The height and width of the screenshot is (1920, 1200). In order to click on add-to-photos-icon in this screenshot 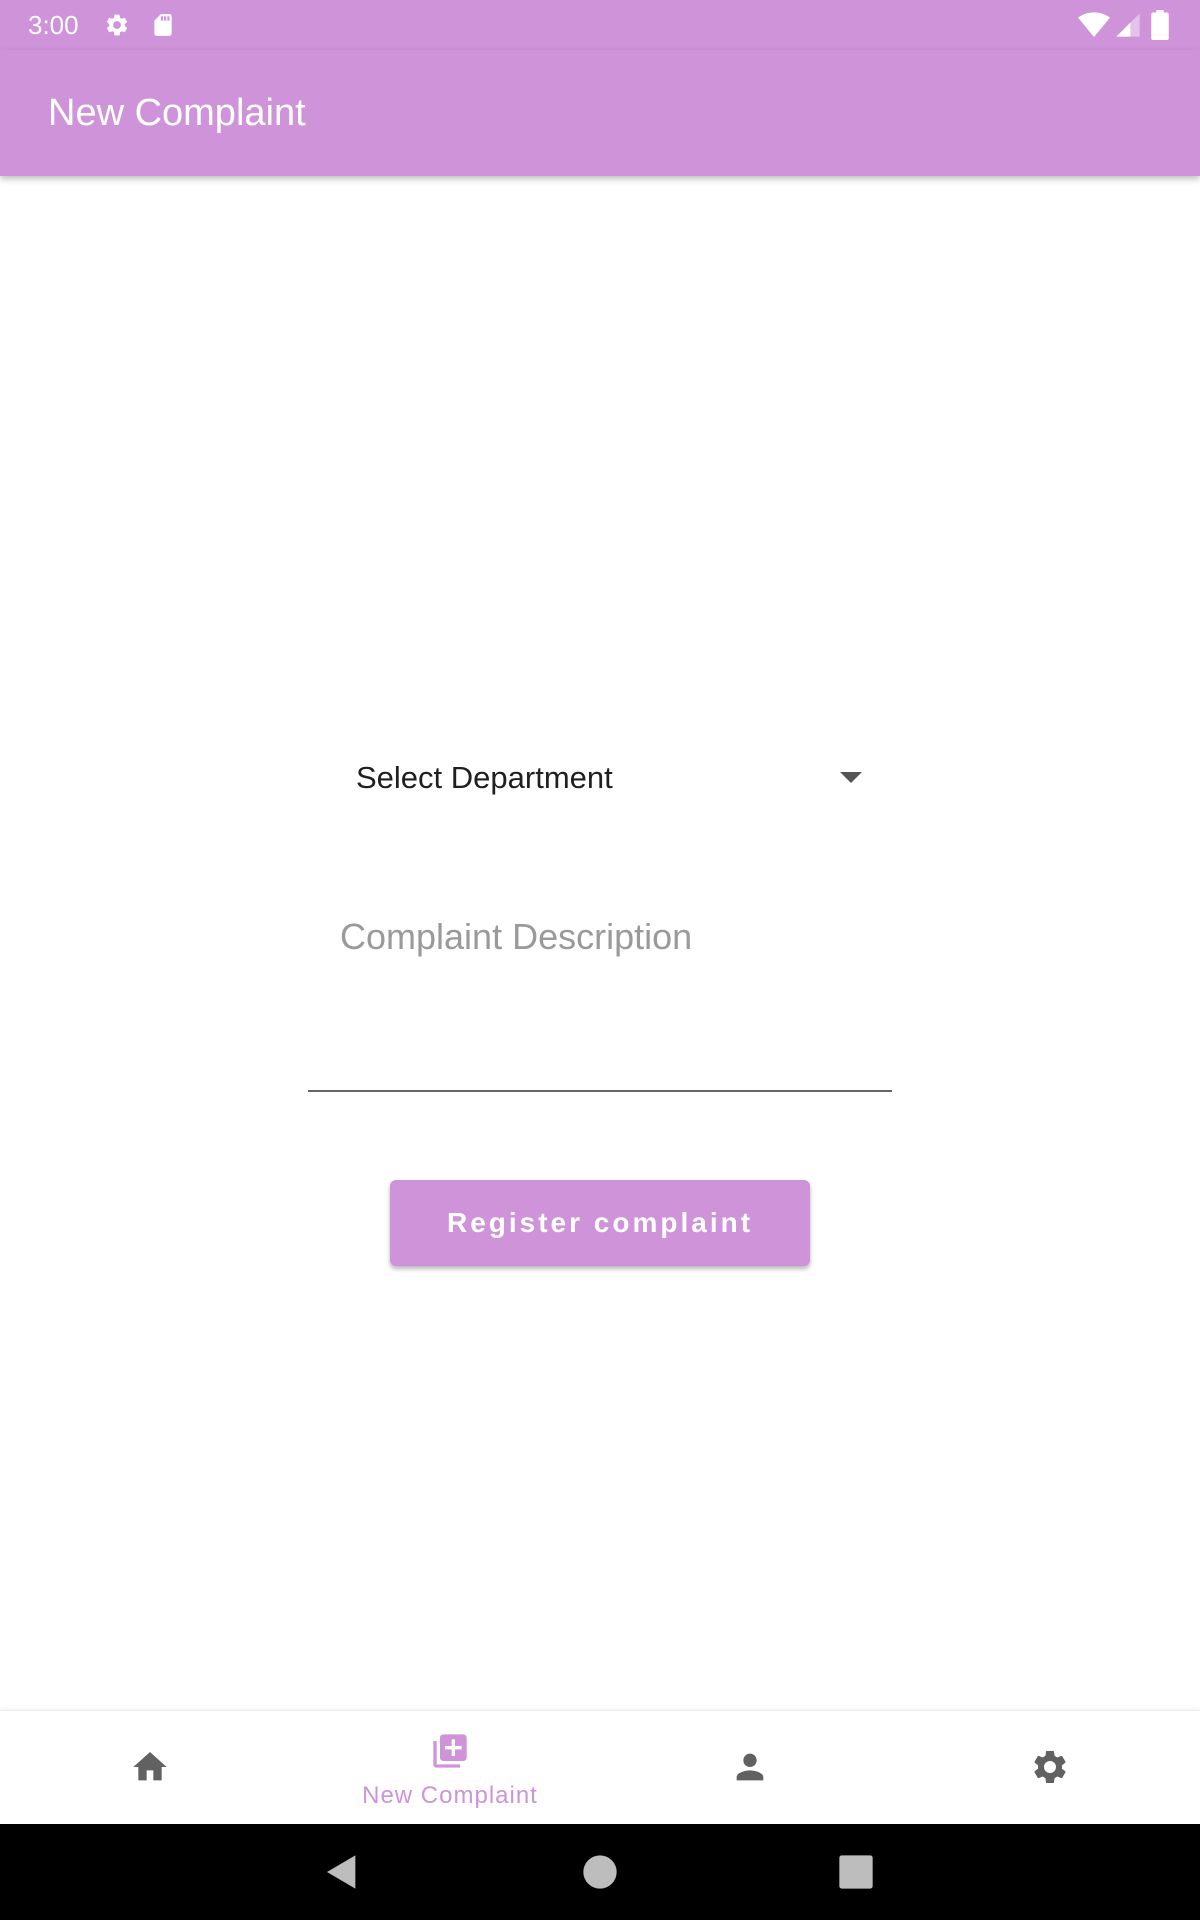, I will do `click(450, 1751)`.